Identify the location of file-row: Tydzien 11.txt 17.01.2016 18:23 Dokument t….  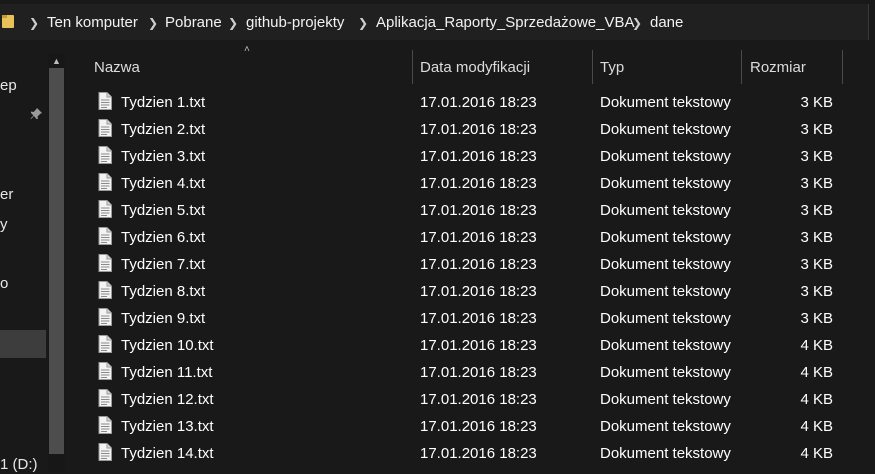
(473, 372).